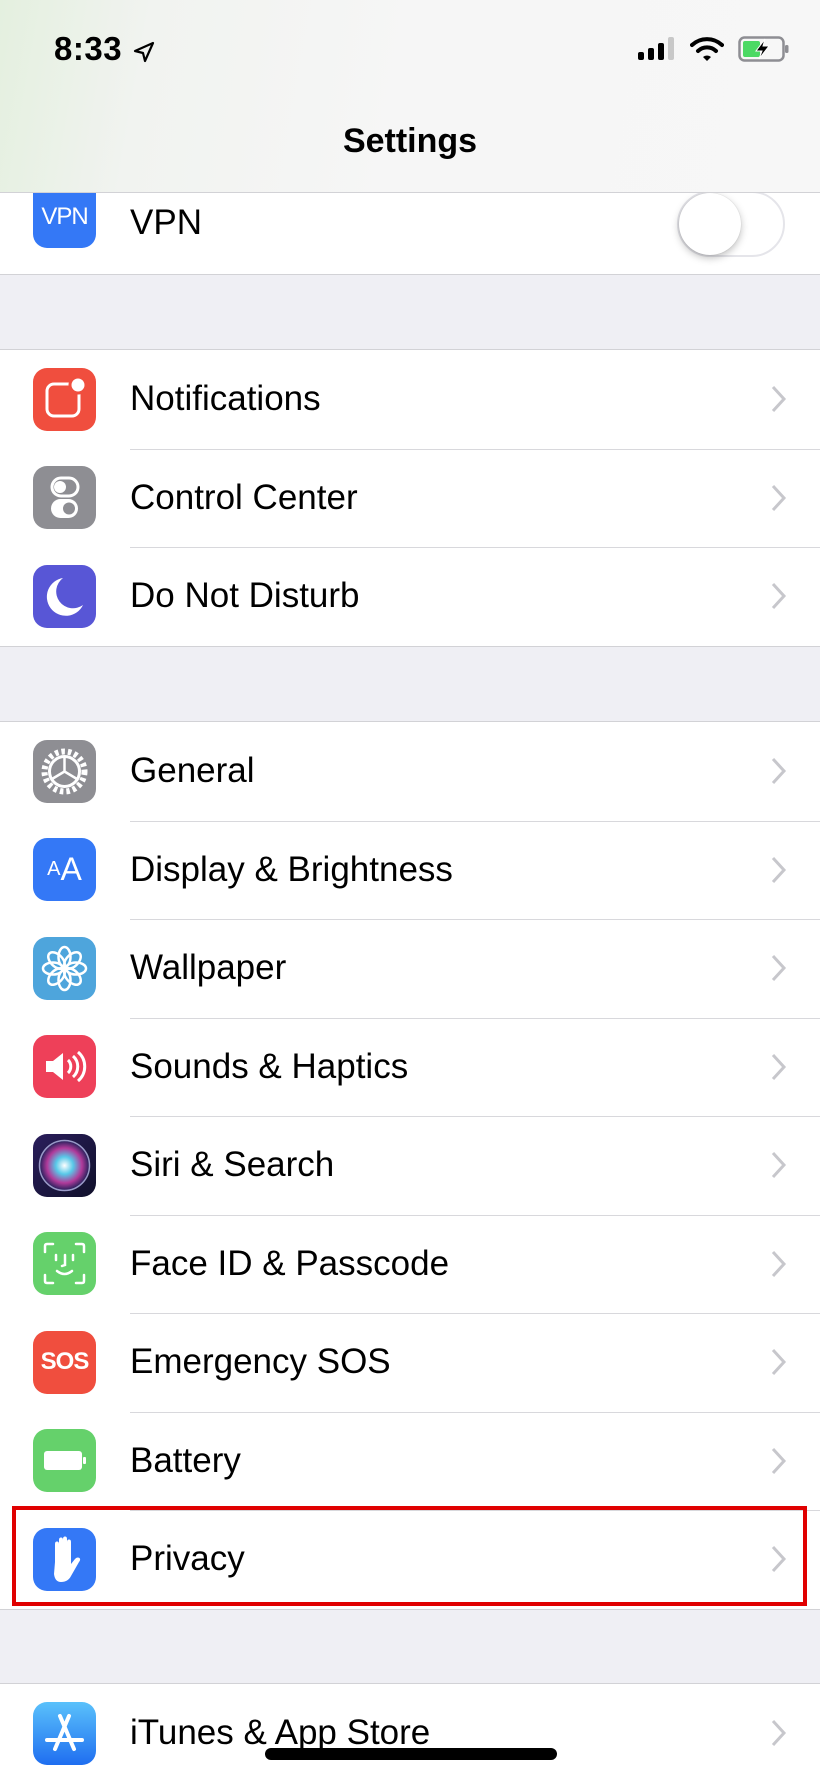  What do you see at coordinates (411, 1754) in the screenshot?
I see `home-indicator` at bounding box center [411, 1754].